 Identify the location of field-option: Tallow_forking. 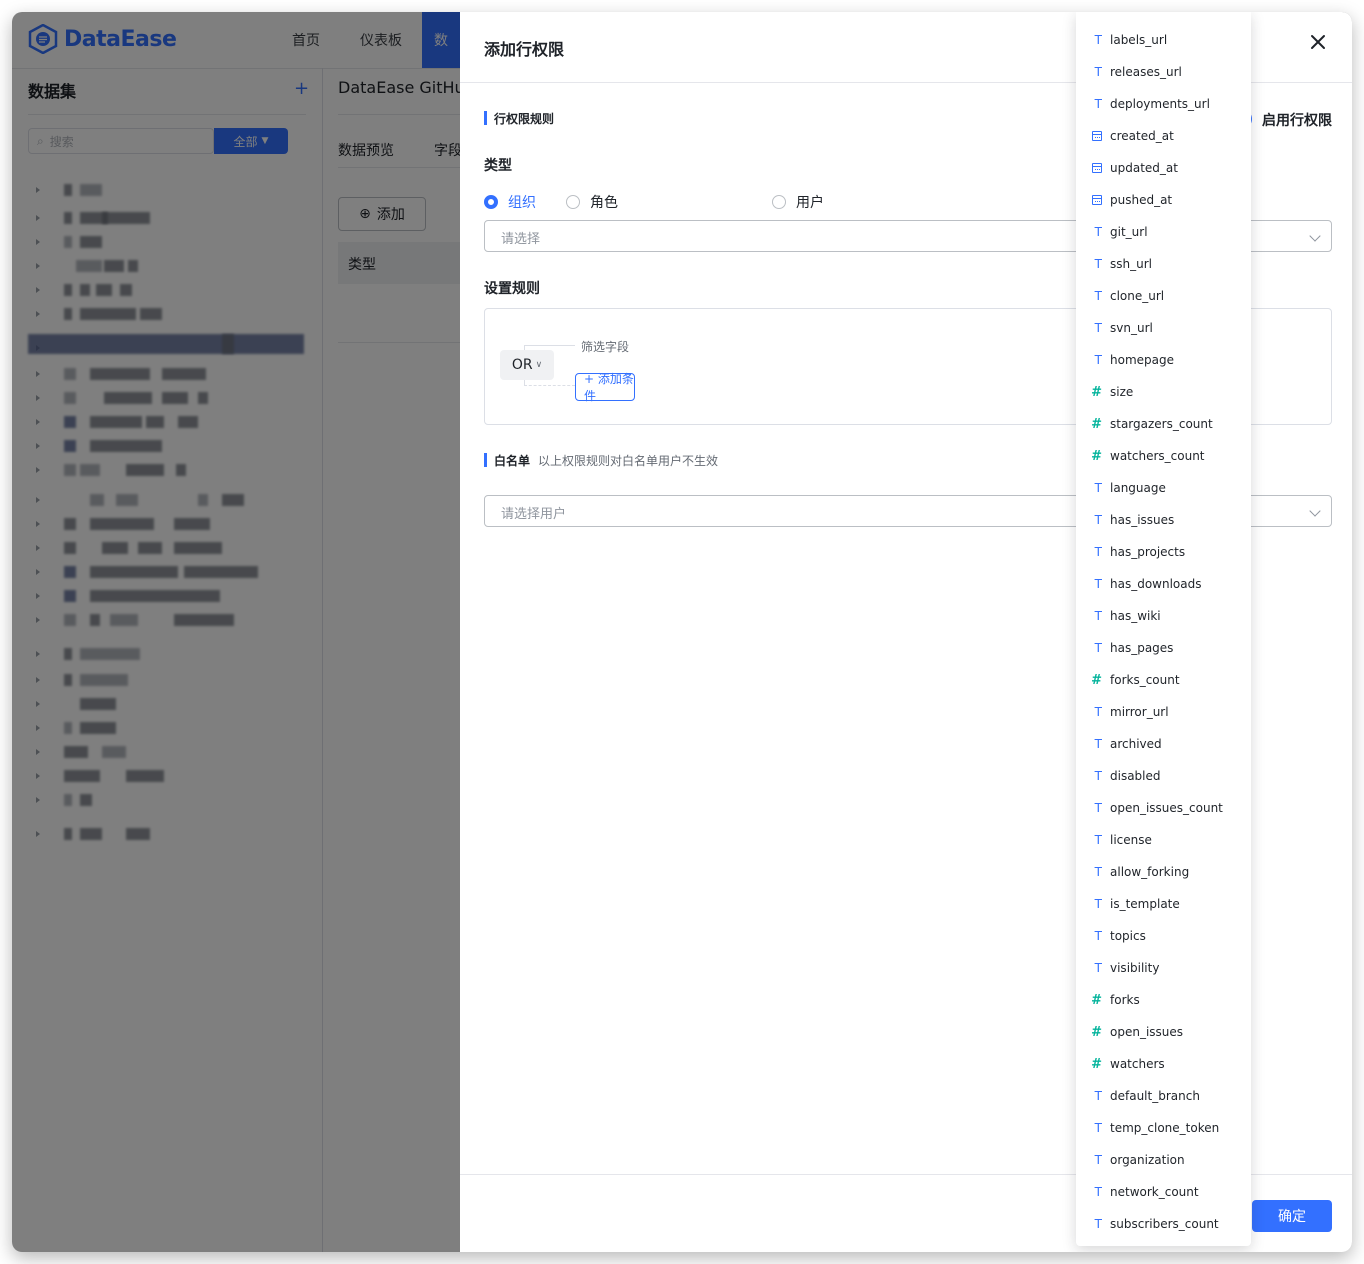
(1163, 872).